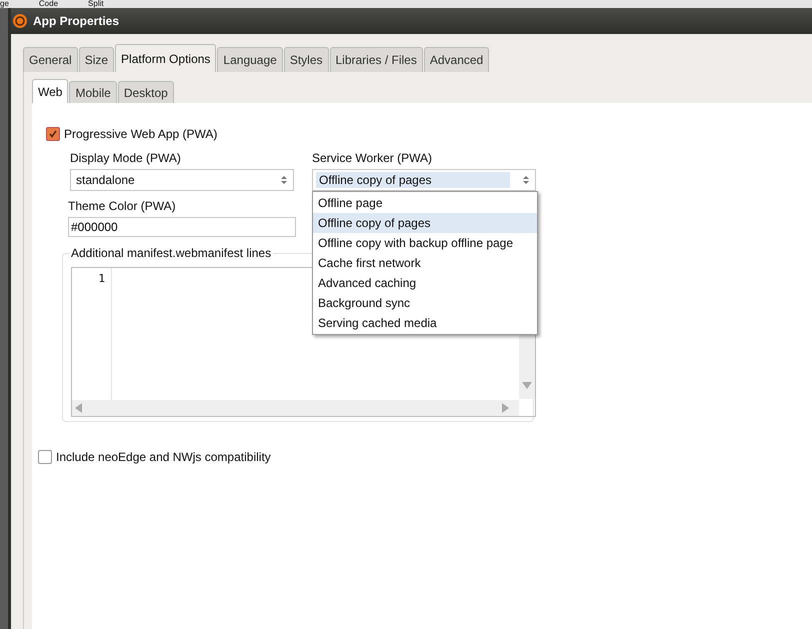 The height and width of the screenshot is (629, 812). What do you see at coordinates (376, 59) in the screenshot?
I see `tab: Libraries / Files` at bounding box center [376, 59].